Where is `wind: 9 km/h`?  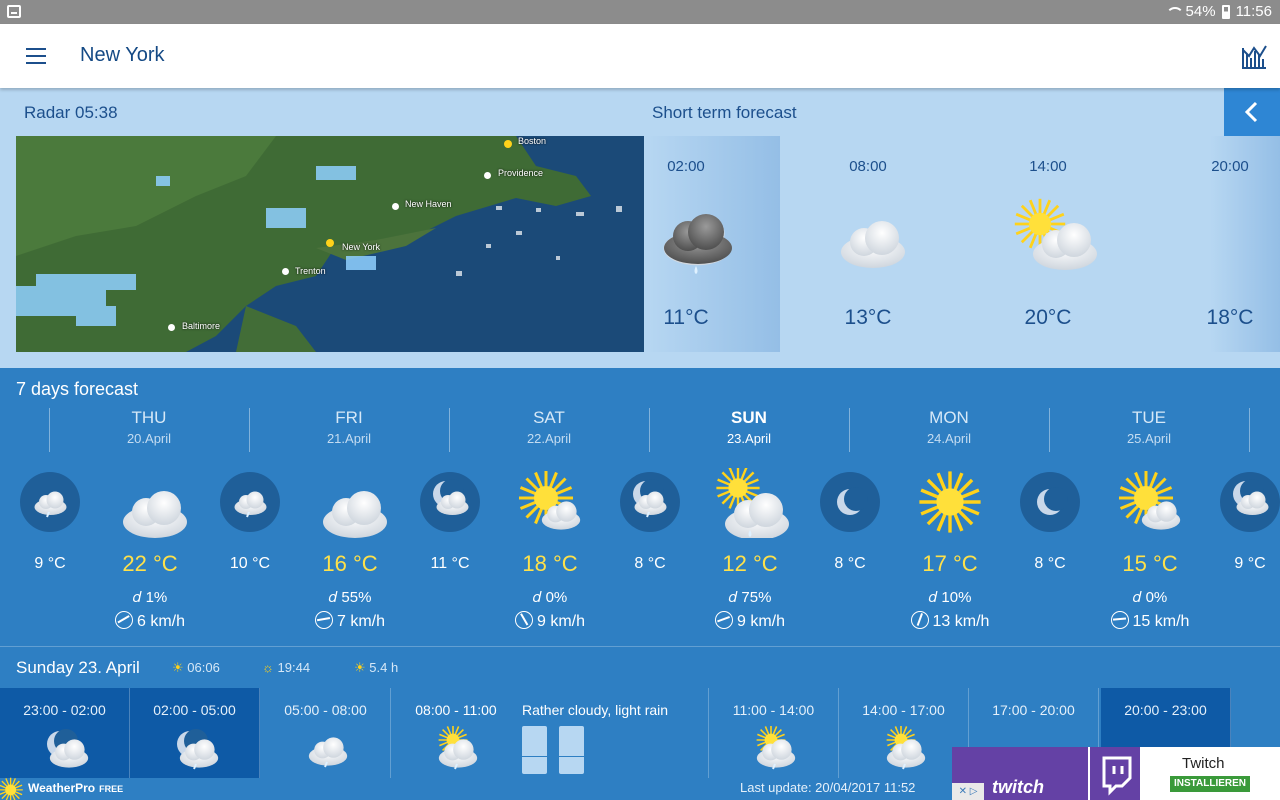 wind: 9 km/h is located at coordinates (750, 621).